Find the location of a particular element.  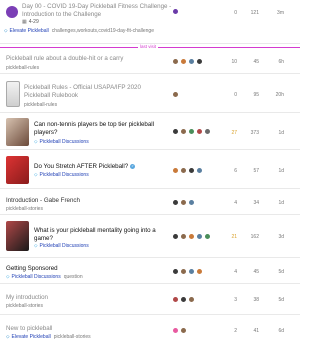

activity-time: 6d is located at coordinates (273, 331).